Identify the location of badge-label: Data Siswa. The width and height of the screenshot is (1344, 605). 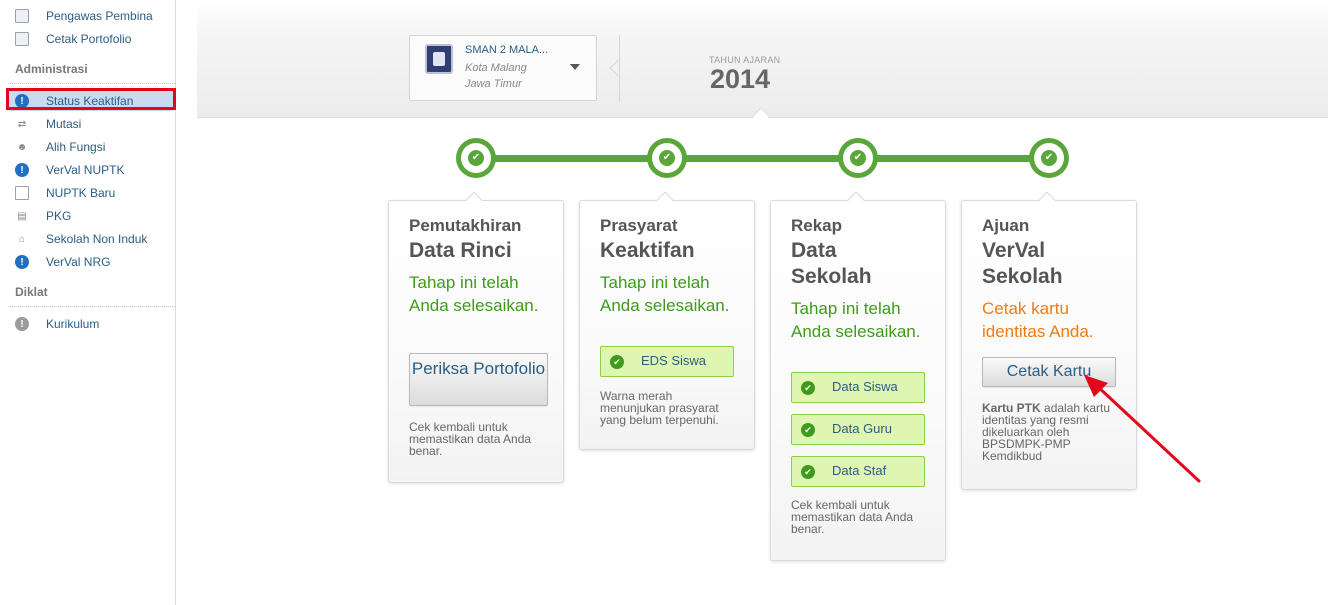
(865, 386).